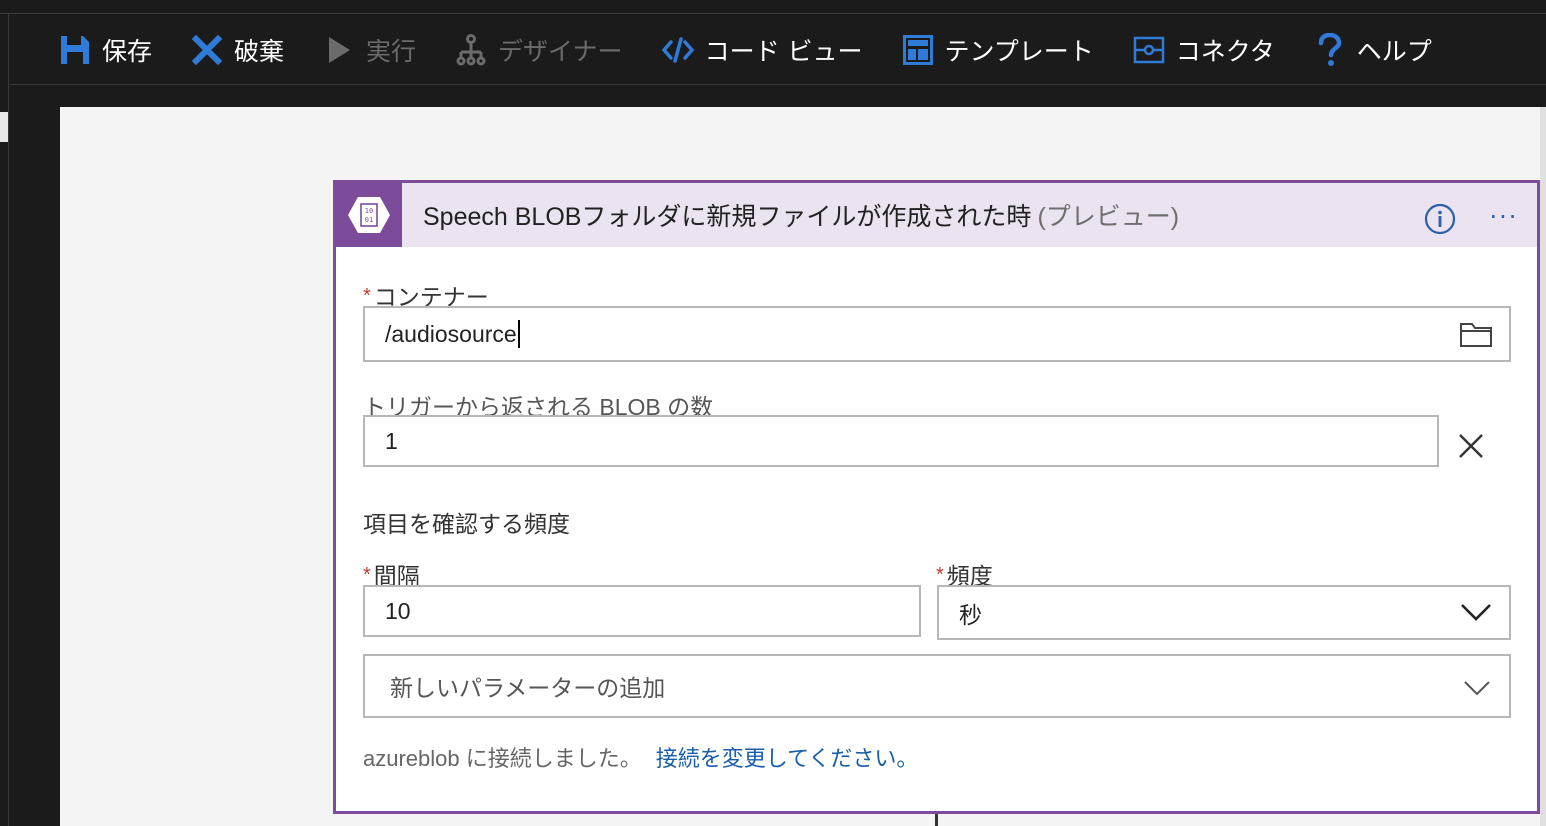 The image size is (1546, 826). What do you see at coordinates (207, 50) in the screenshot?
I see `discard-x-icon` at bounding box center [207, 50].